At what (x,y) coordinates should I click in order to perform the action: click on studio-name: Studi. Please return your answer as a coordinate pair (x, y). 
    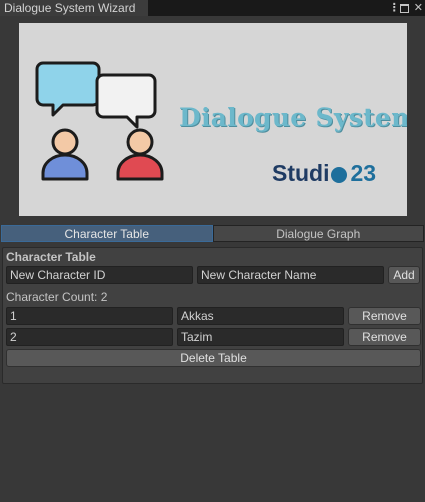
    Looking at the image, I should click on (301, 173).